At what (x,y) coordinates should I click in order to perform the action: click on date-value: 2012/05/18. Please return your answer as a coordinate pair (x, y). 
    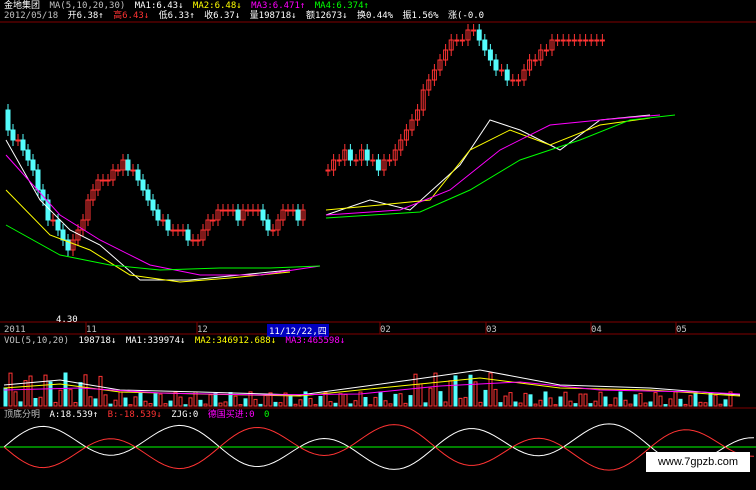
    Looking at the image, I should click on (31, 16).